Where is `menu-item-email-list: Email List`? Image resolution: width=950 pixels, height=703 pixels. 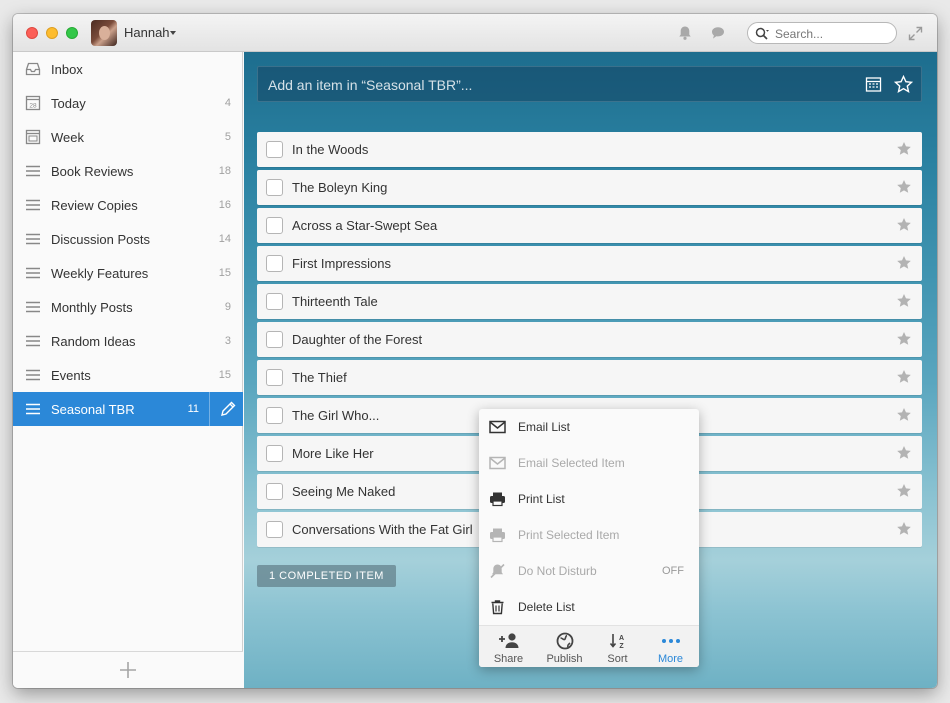 menu-item-email-list: Email List is located at coordinates (589, 427).